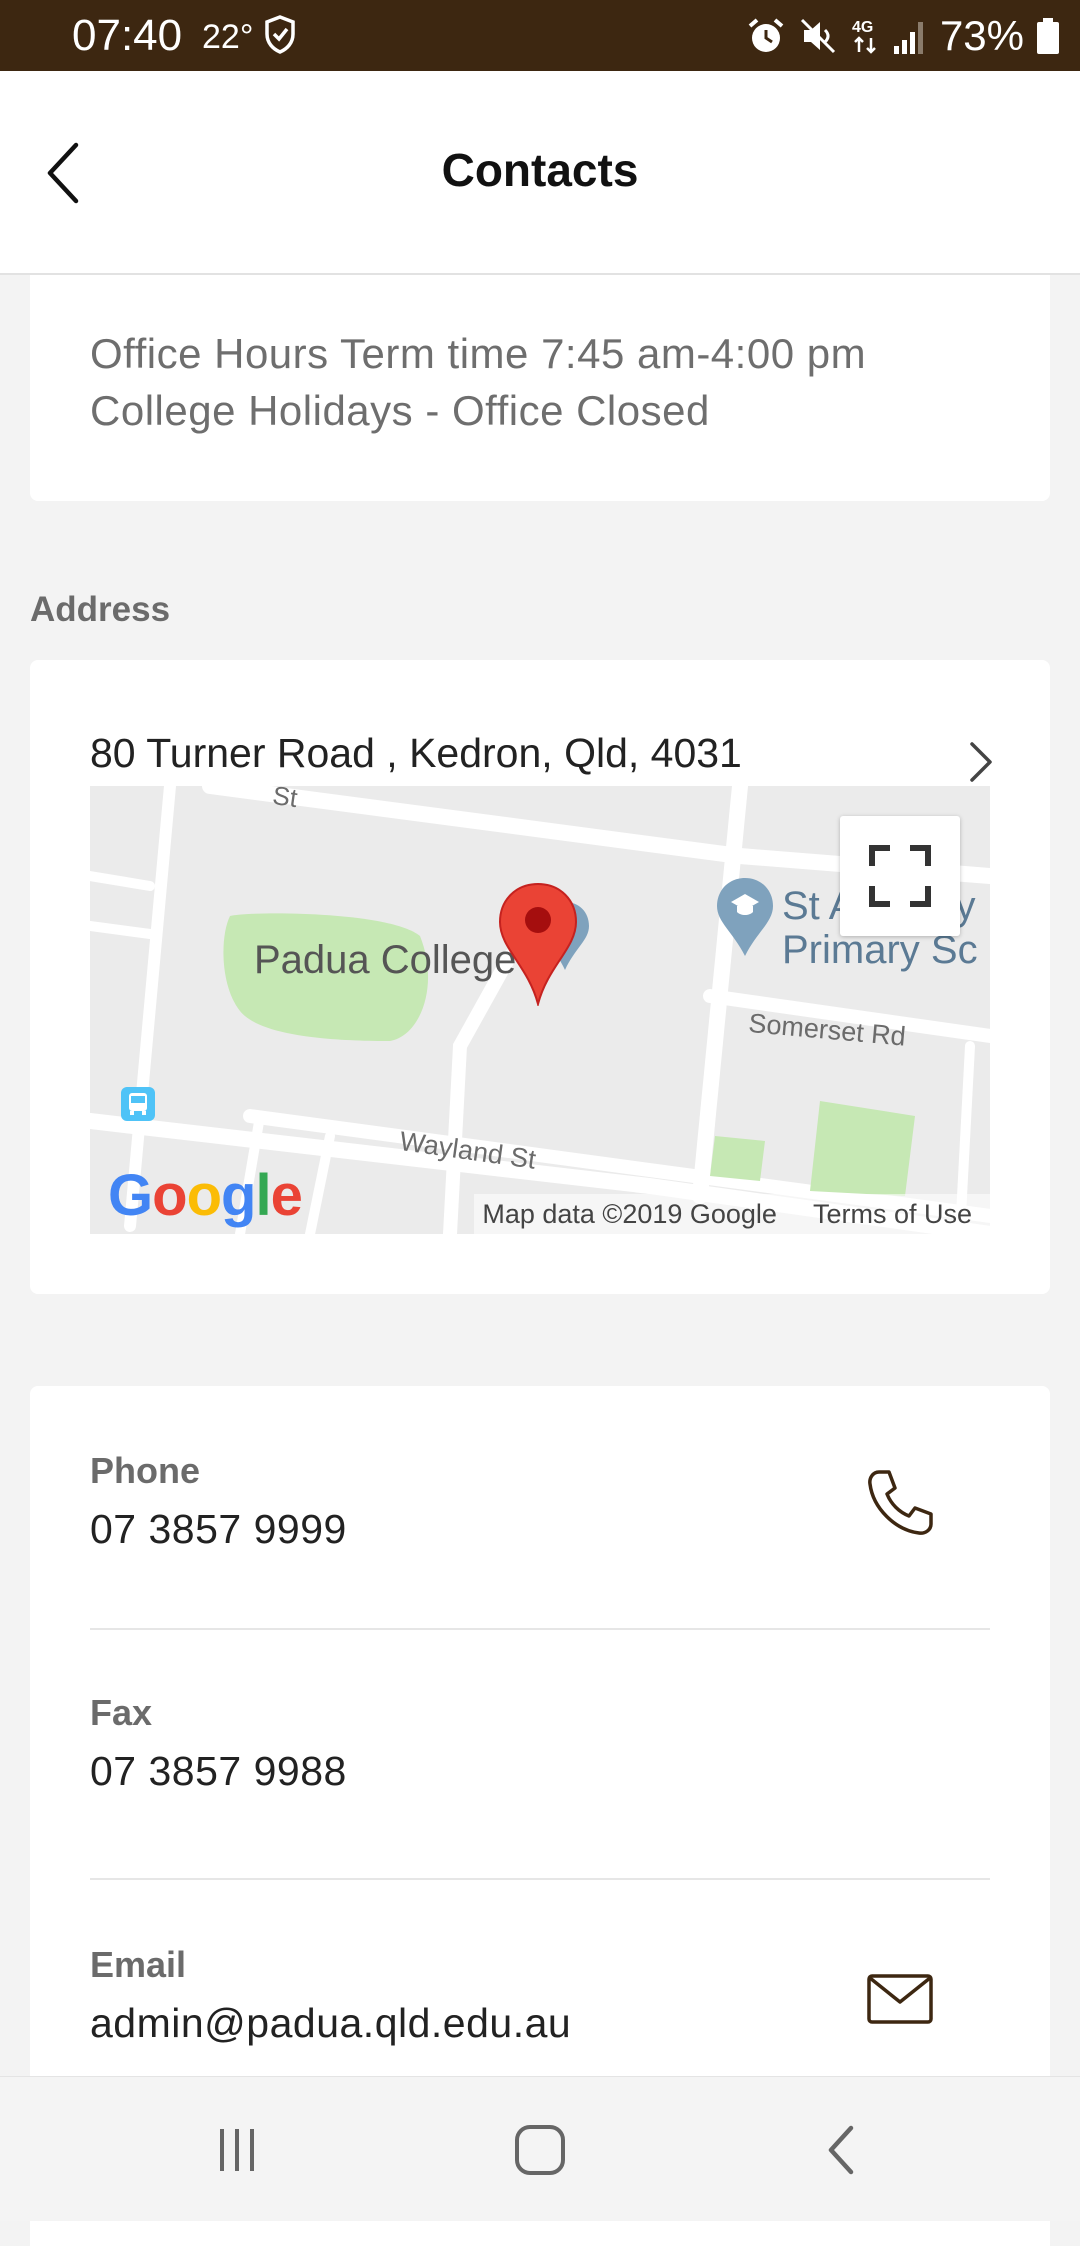 The width and height of the screenshot is (1080, 2246). What do you see at coordinates (540, 1995) in the screenshot?
I see `email-item: Email admin@padua.qld.edu.au` at bounding box center [540, 1995].